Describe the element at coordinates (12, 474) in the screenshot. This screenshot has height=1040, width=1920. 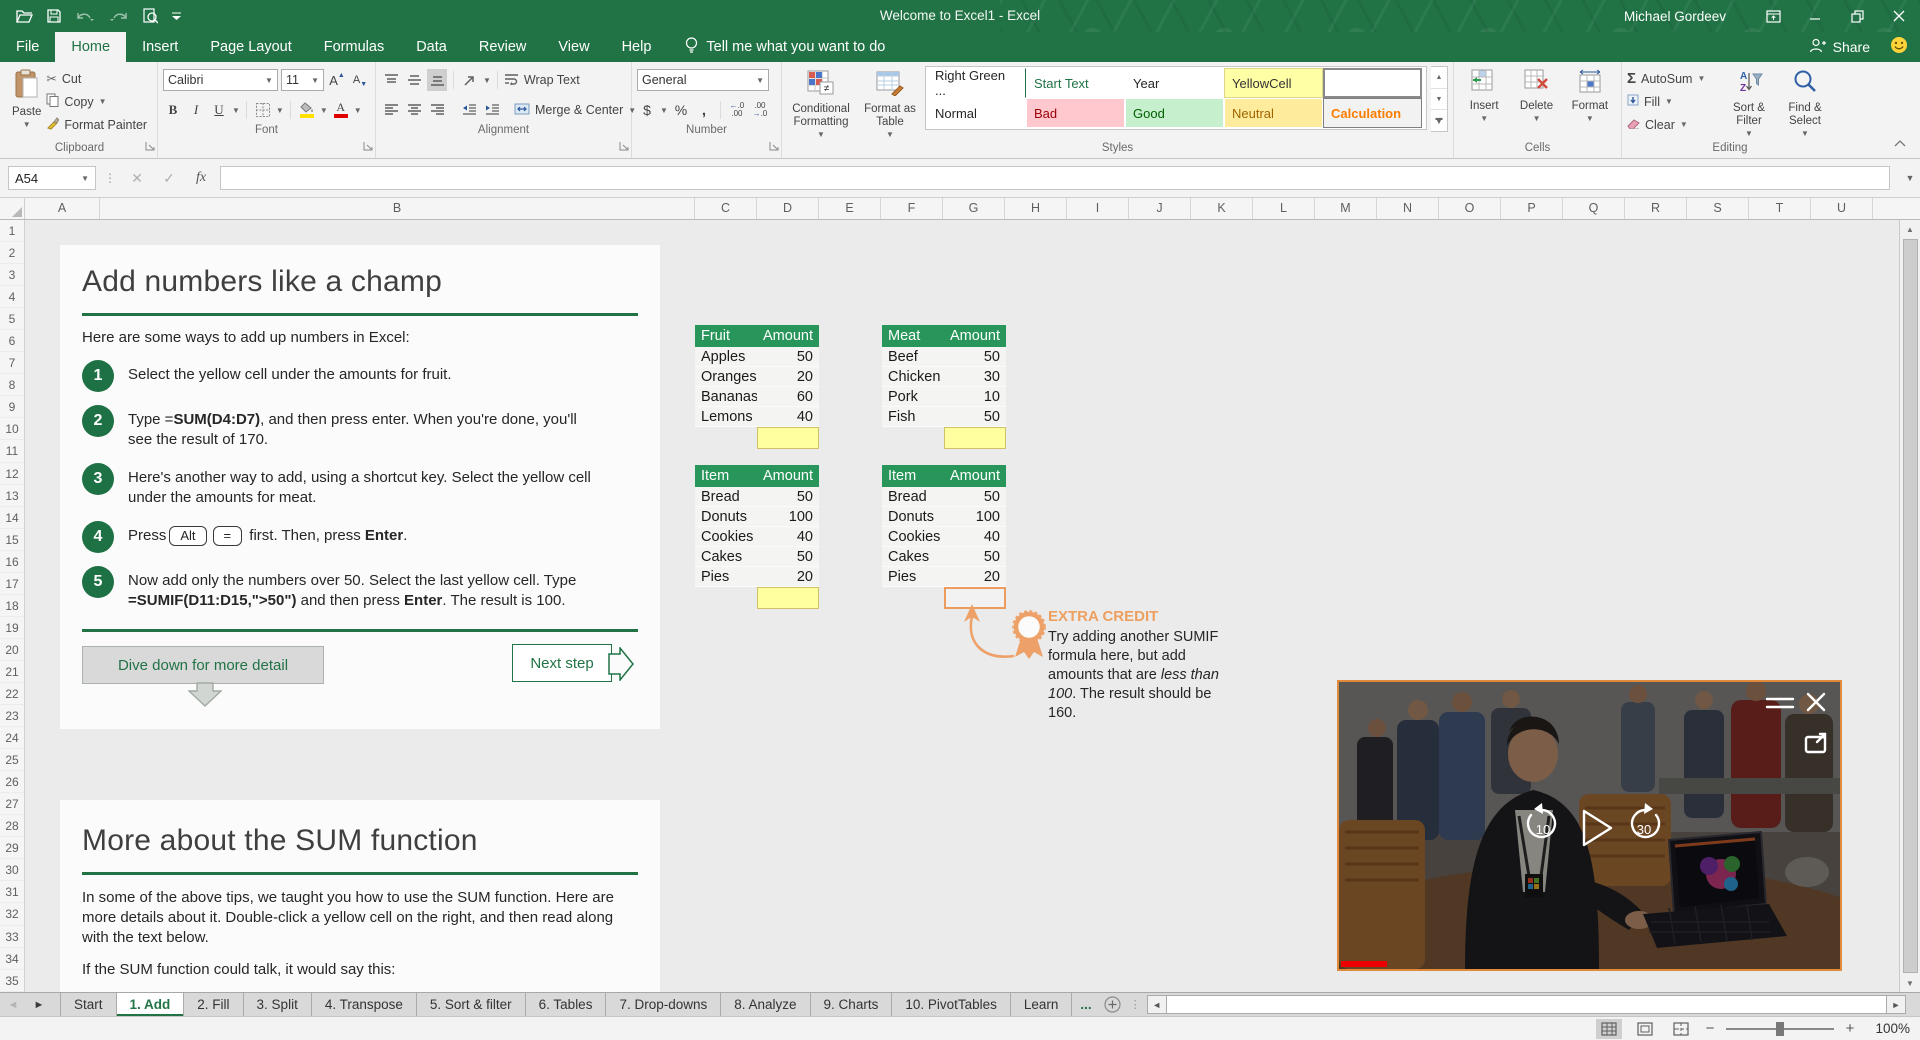
I see `row-header-12: 12` at that location.